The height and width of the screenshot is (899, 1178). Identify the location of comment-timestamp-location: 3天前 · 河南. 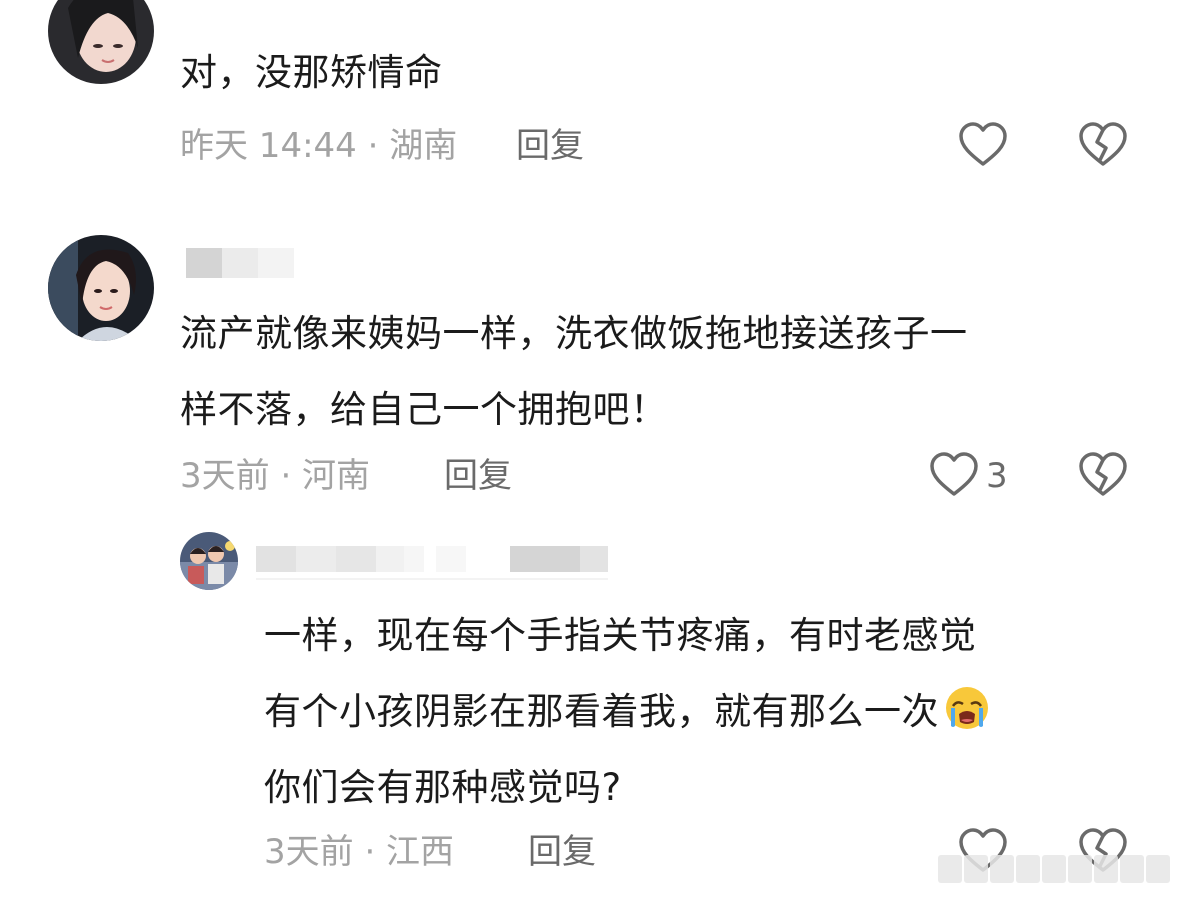
(275, 476).